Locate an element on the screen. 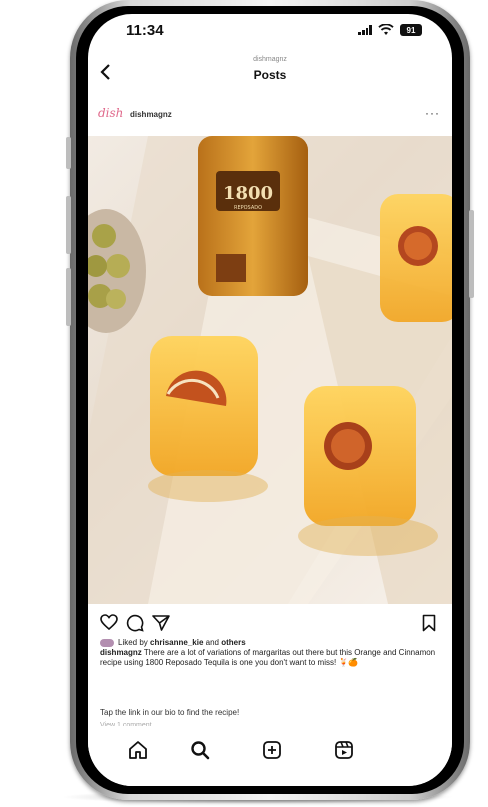 This screenshot has width=488, height=807. status-time: 11:34 is located at coordinates (145, 30).